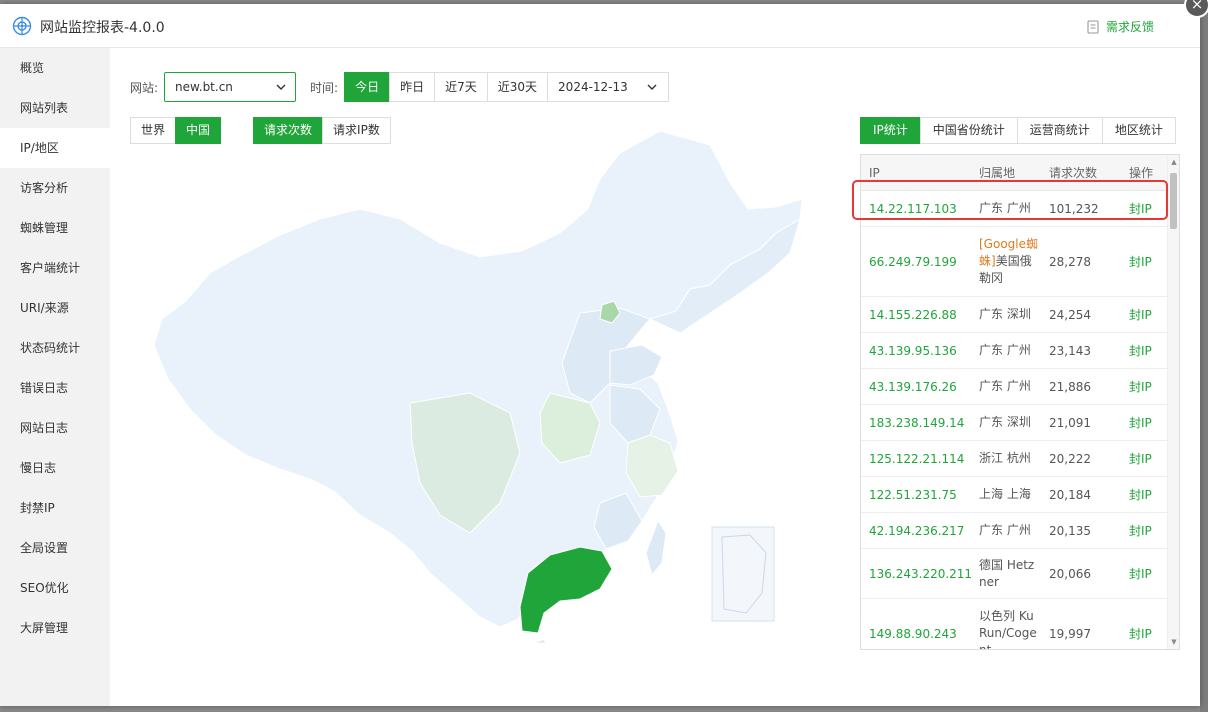 The width and height of the screenshot is (1208, 712). Describe the element at coordinates (55, 388) in the screenshot. I see `sidebar-item: 错误日志` at that location.